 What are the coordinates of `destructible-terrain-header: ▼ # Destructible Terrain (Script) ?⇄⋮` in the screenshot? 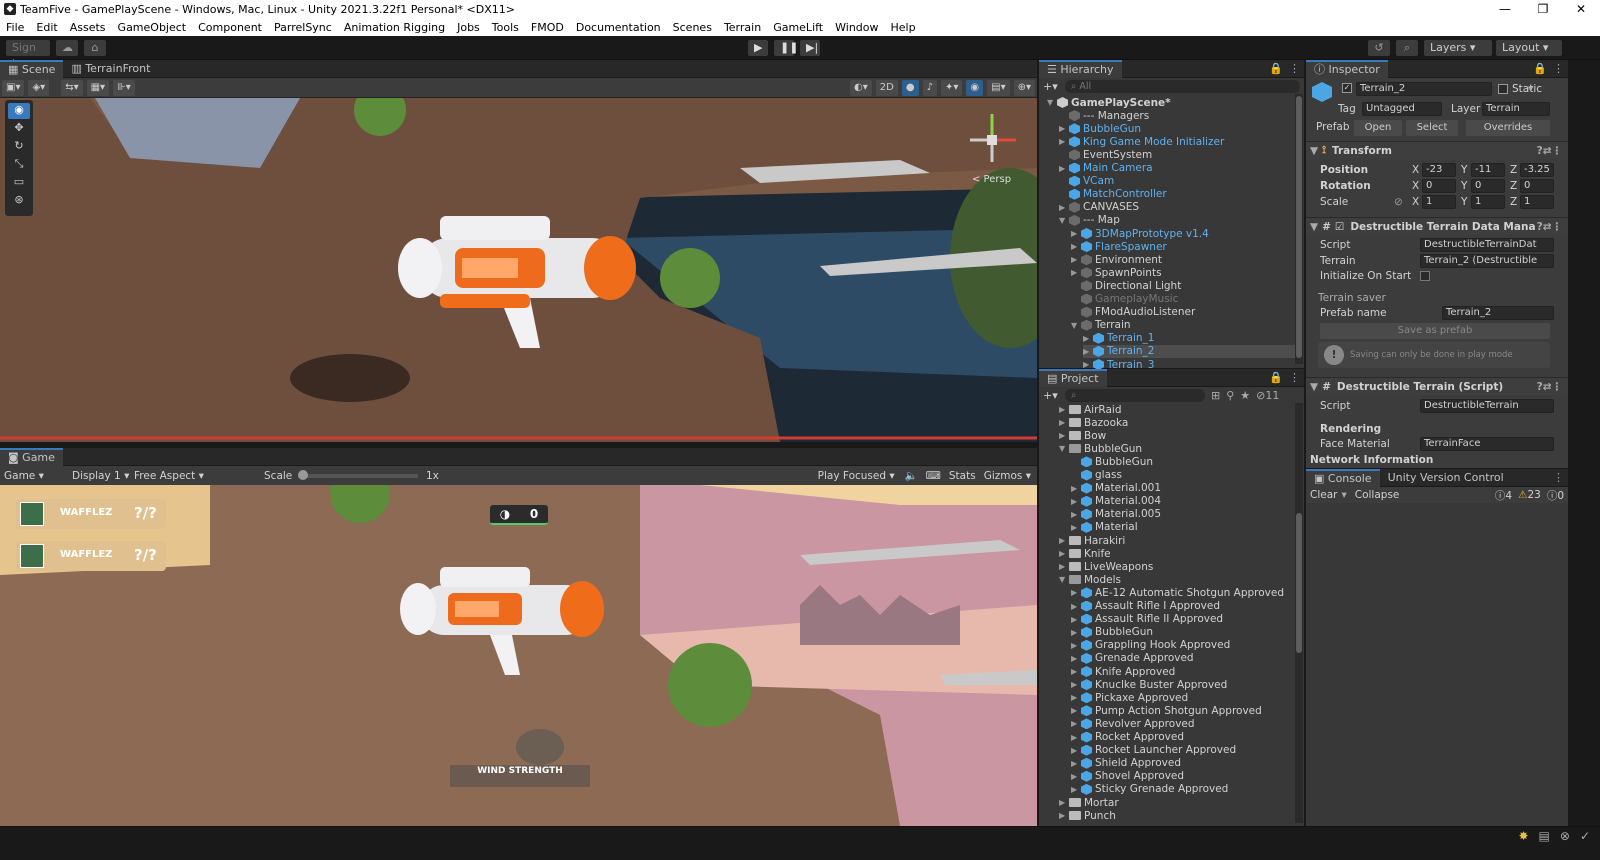 It's located at (1437, 386).